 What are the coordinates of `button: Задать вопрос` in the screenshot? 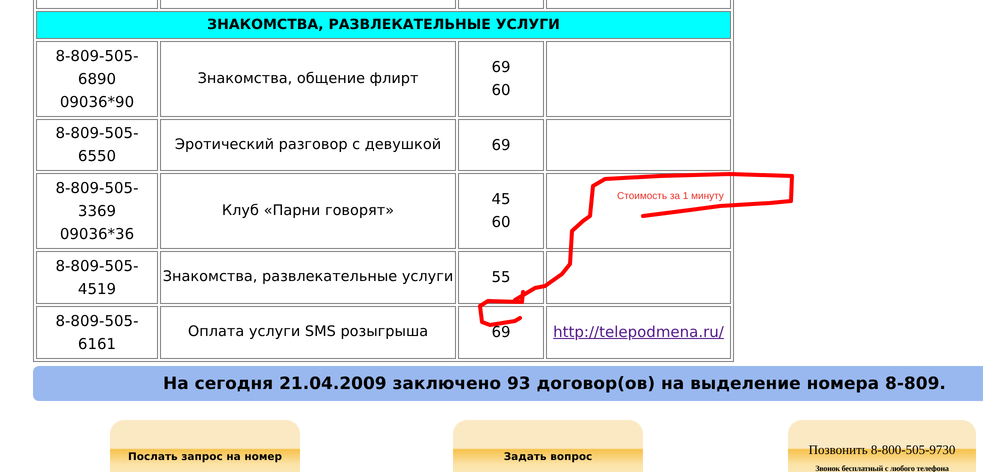 It's located at (548, 446).